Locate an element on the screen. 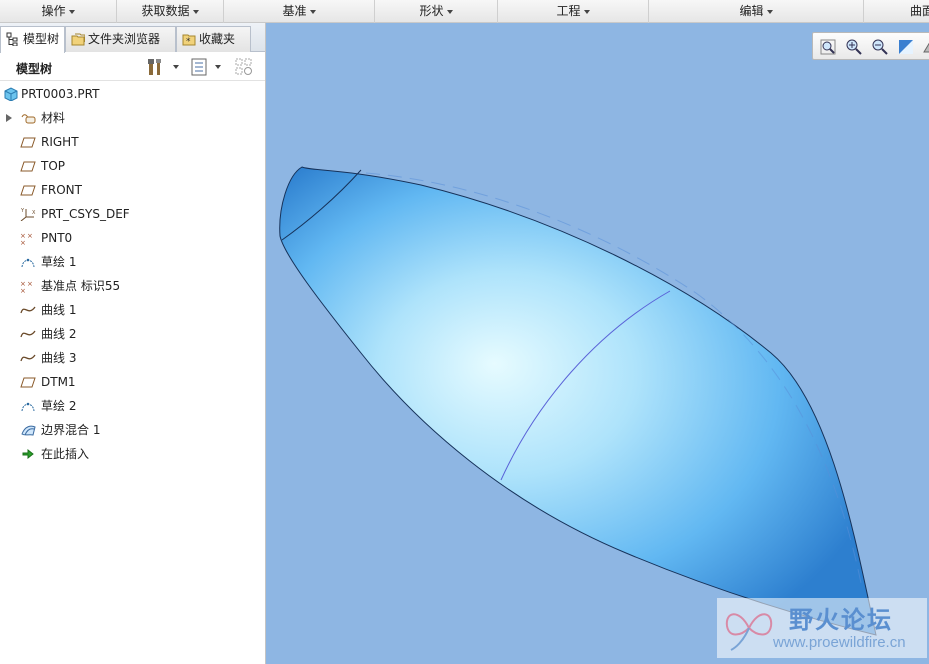  tree-item-label: 曲线 3 is located at coordinates (59, 358).